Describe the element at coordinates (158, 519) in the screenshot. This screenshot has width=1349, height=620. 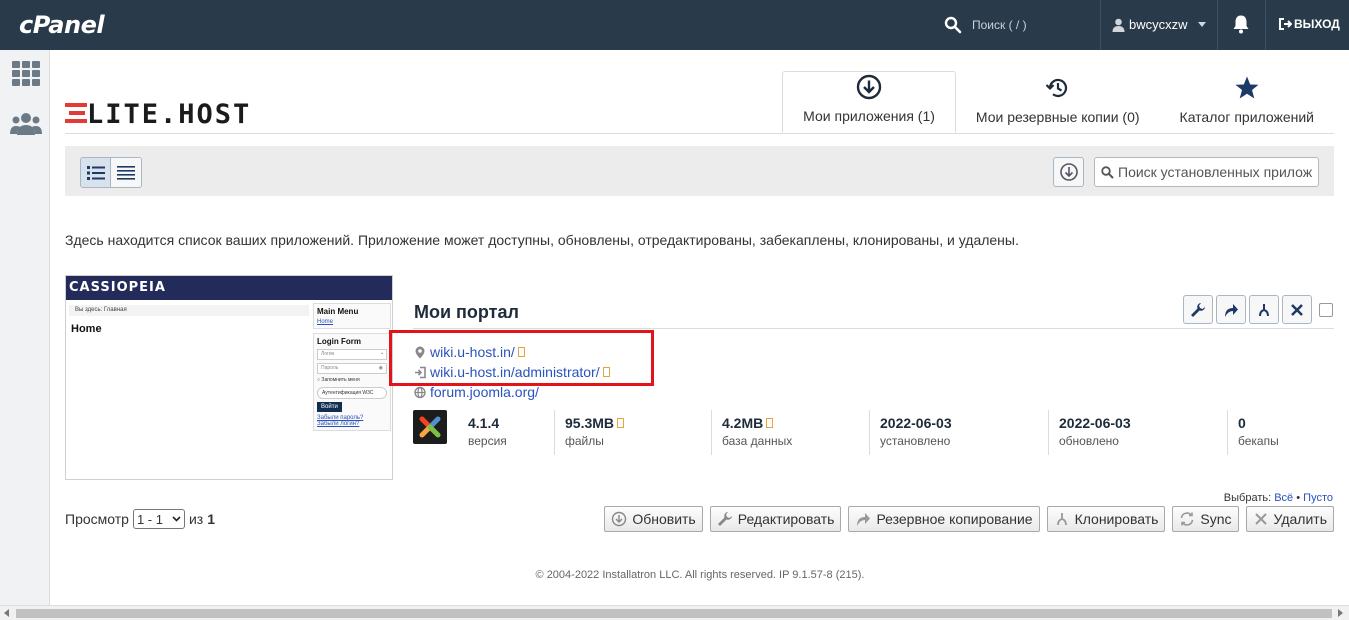
I see `page-range-select: 1 - 1` at that location.